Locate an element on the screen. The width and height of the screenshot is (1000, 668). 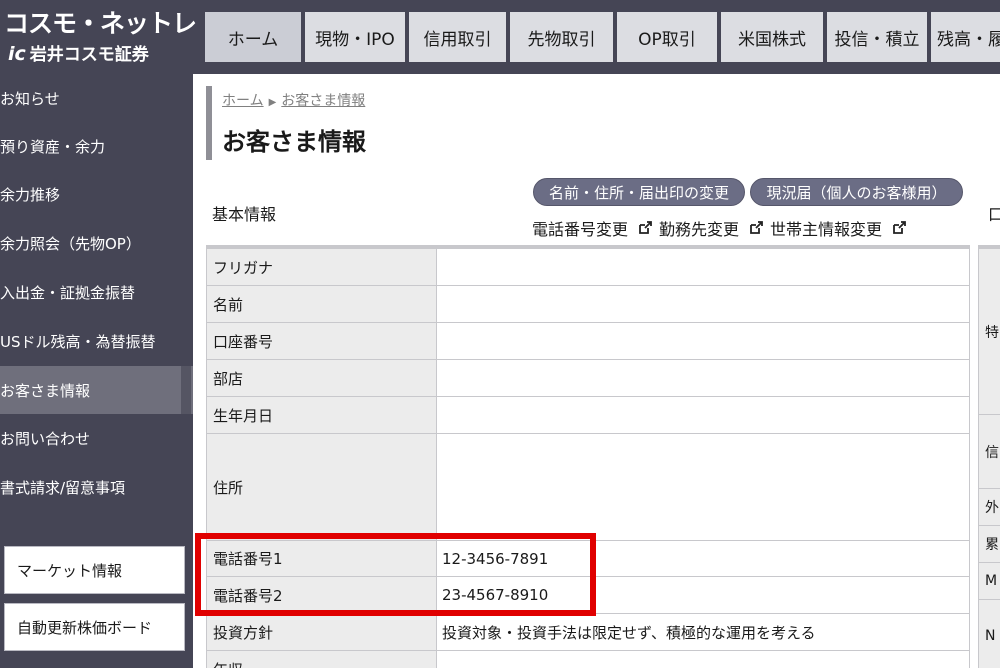
company-mark-icon: ic is located at coordinates (17, 54).